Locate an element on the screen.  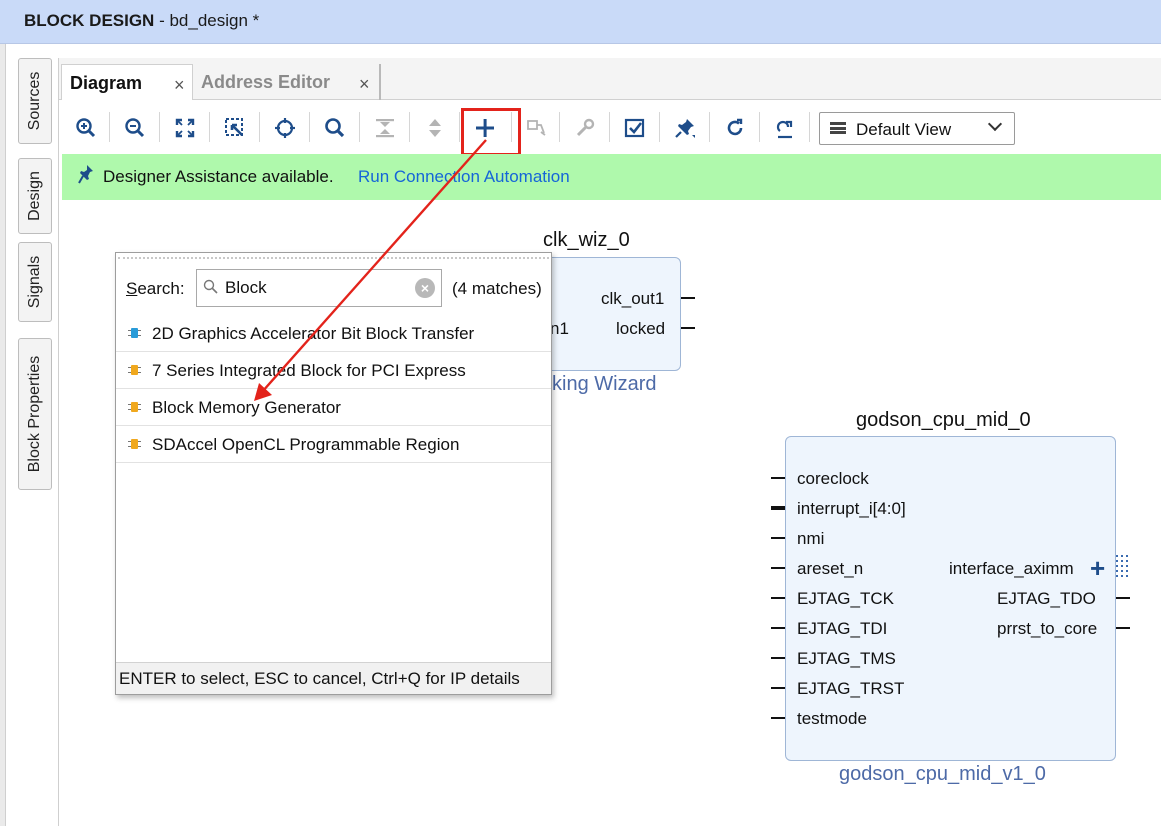
search-field: × is located at coordinates (319, 288).